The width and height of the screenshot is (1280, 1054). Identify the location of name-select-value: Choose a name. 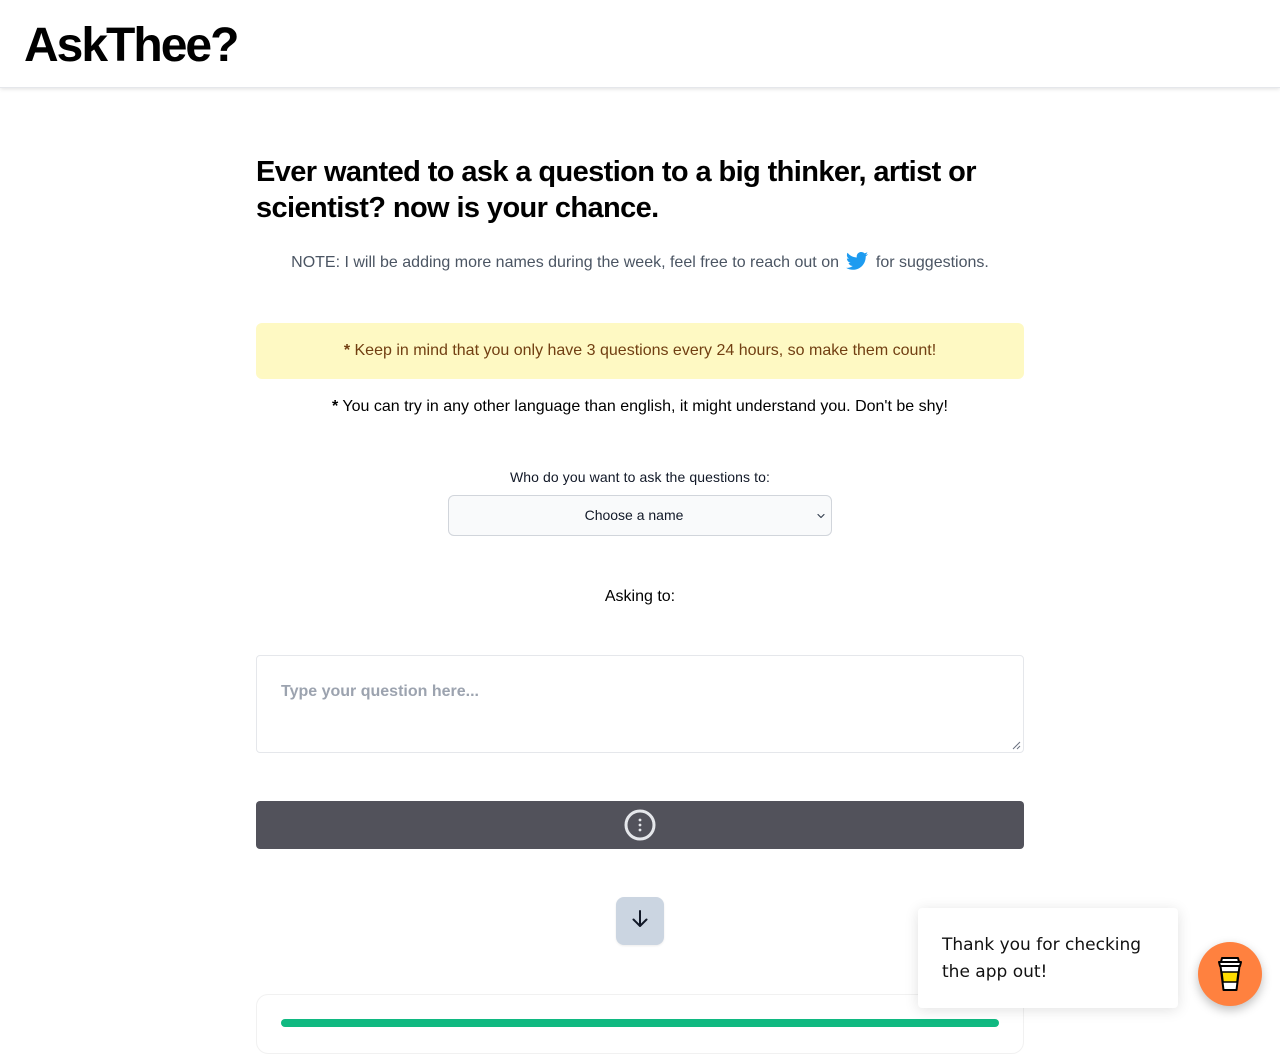
(634, 515).